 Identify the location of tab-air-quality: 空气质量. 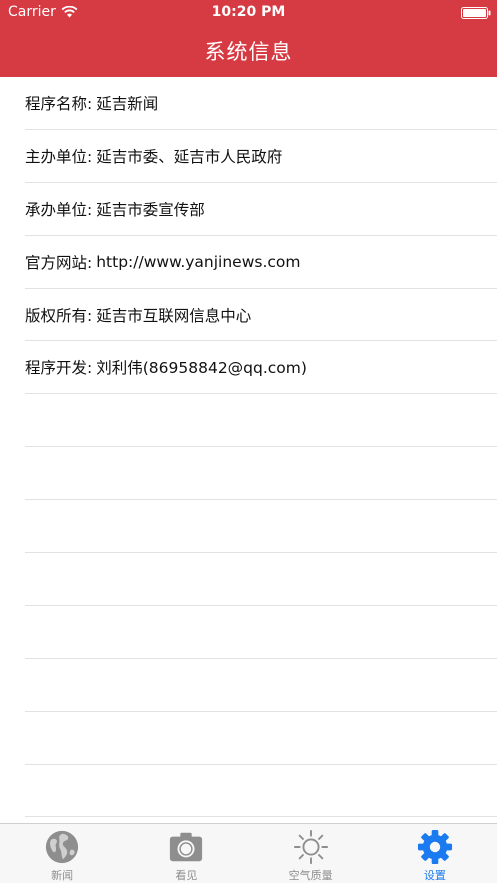
(311, 853).